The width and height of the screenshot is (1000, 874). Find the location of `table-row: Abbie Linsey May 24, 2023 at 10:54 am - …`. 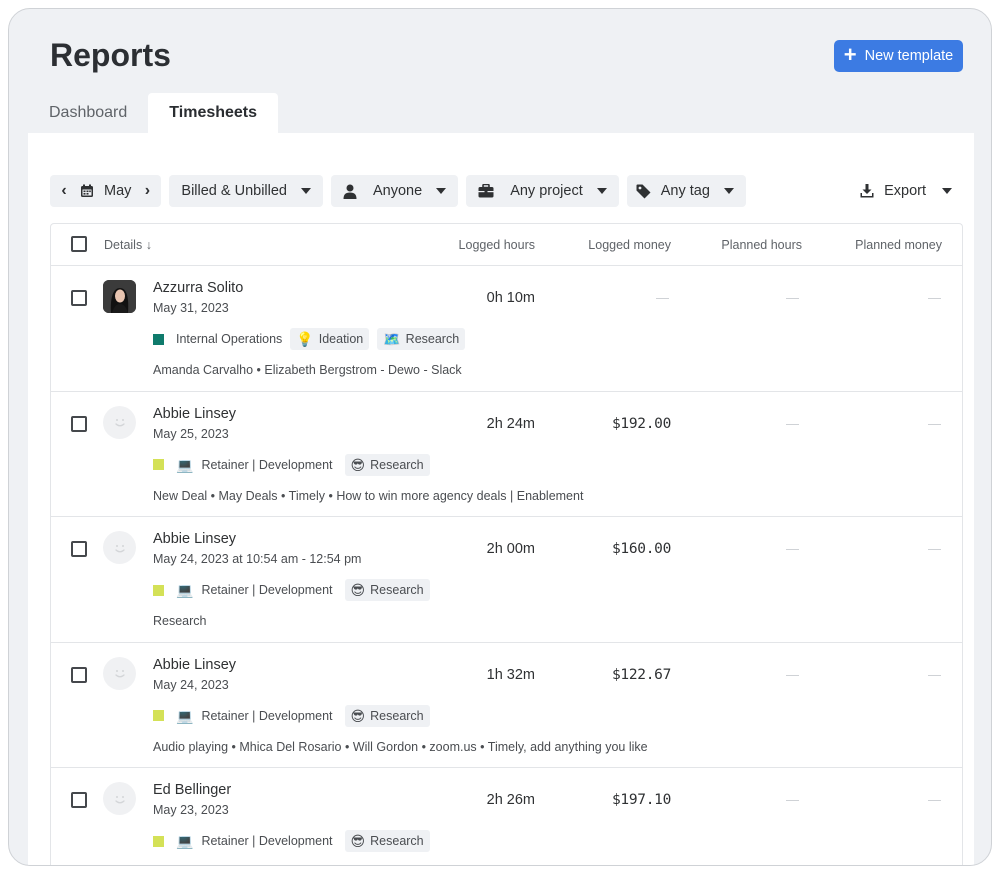

table-row: Abbie Linsey May 24, 2023 at 10:54 am - … is located at coordinates (506, 580).